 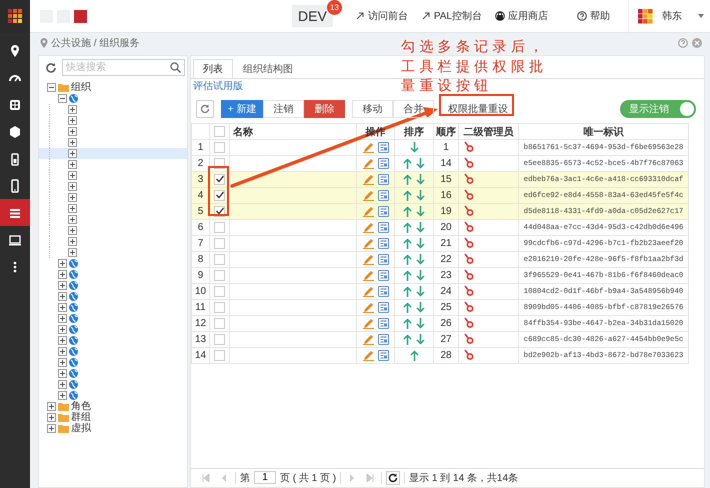 What do you see at coordinates (113, 417) in the screenshot?
I see `tree-item: 群组` at bounding box center [113, 417].